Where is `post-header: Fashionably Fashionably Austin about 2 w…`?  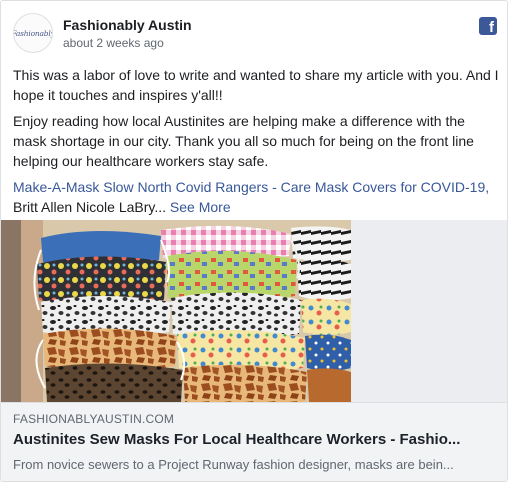
post-header: Fashionably Fashionably Austin about 2 w… is located at coordinates (255, 35).